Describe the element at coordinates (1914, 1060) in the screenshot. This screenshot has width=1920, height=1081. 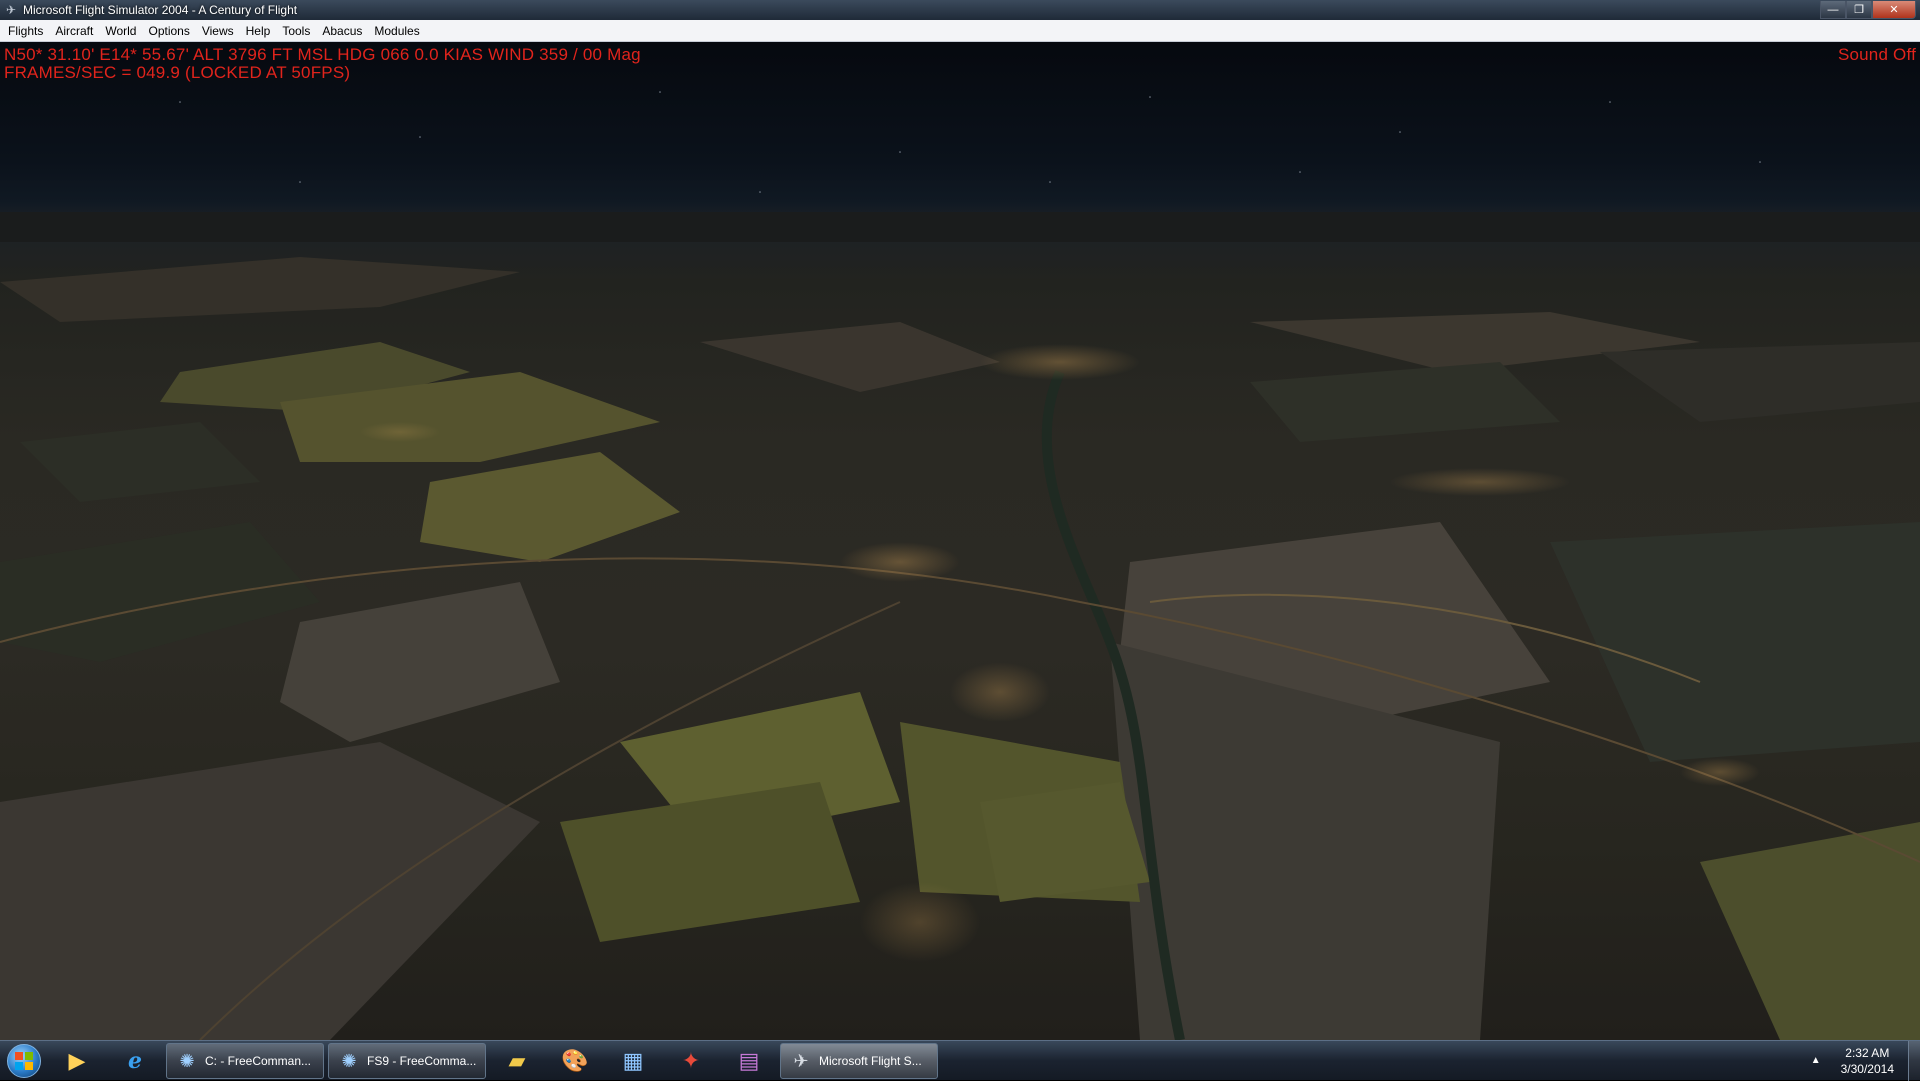
I see `show-desktop-button` at that location.